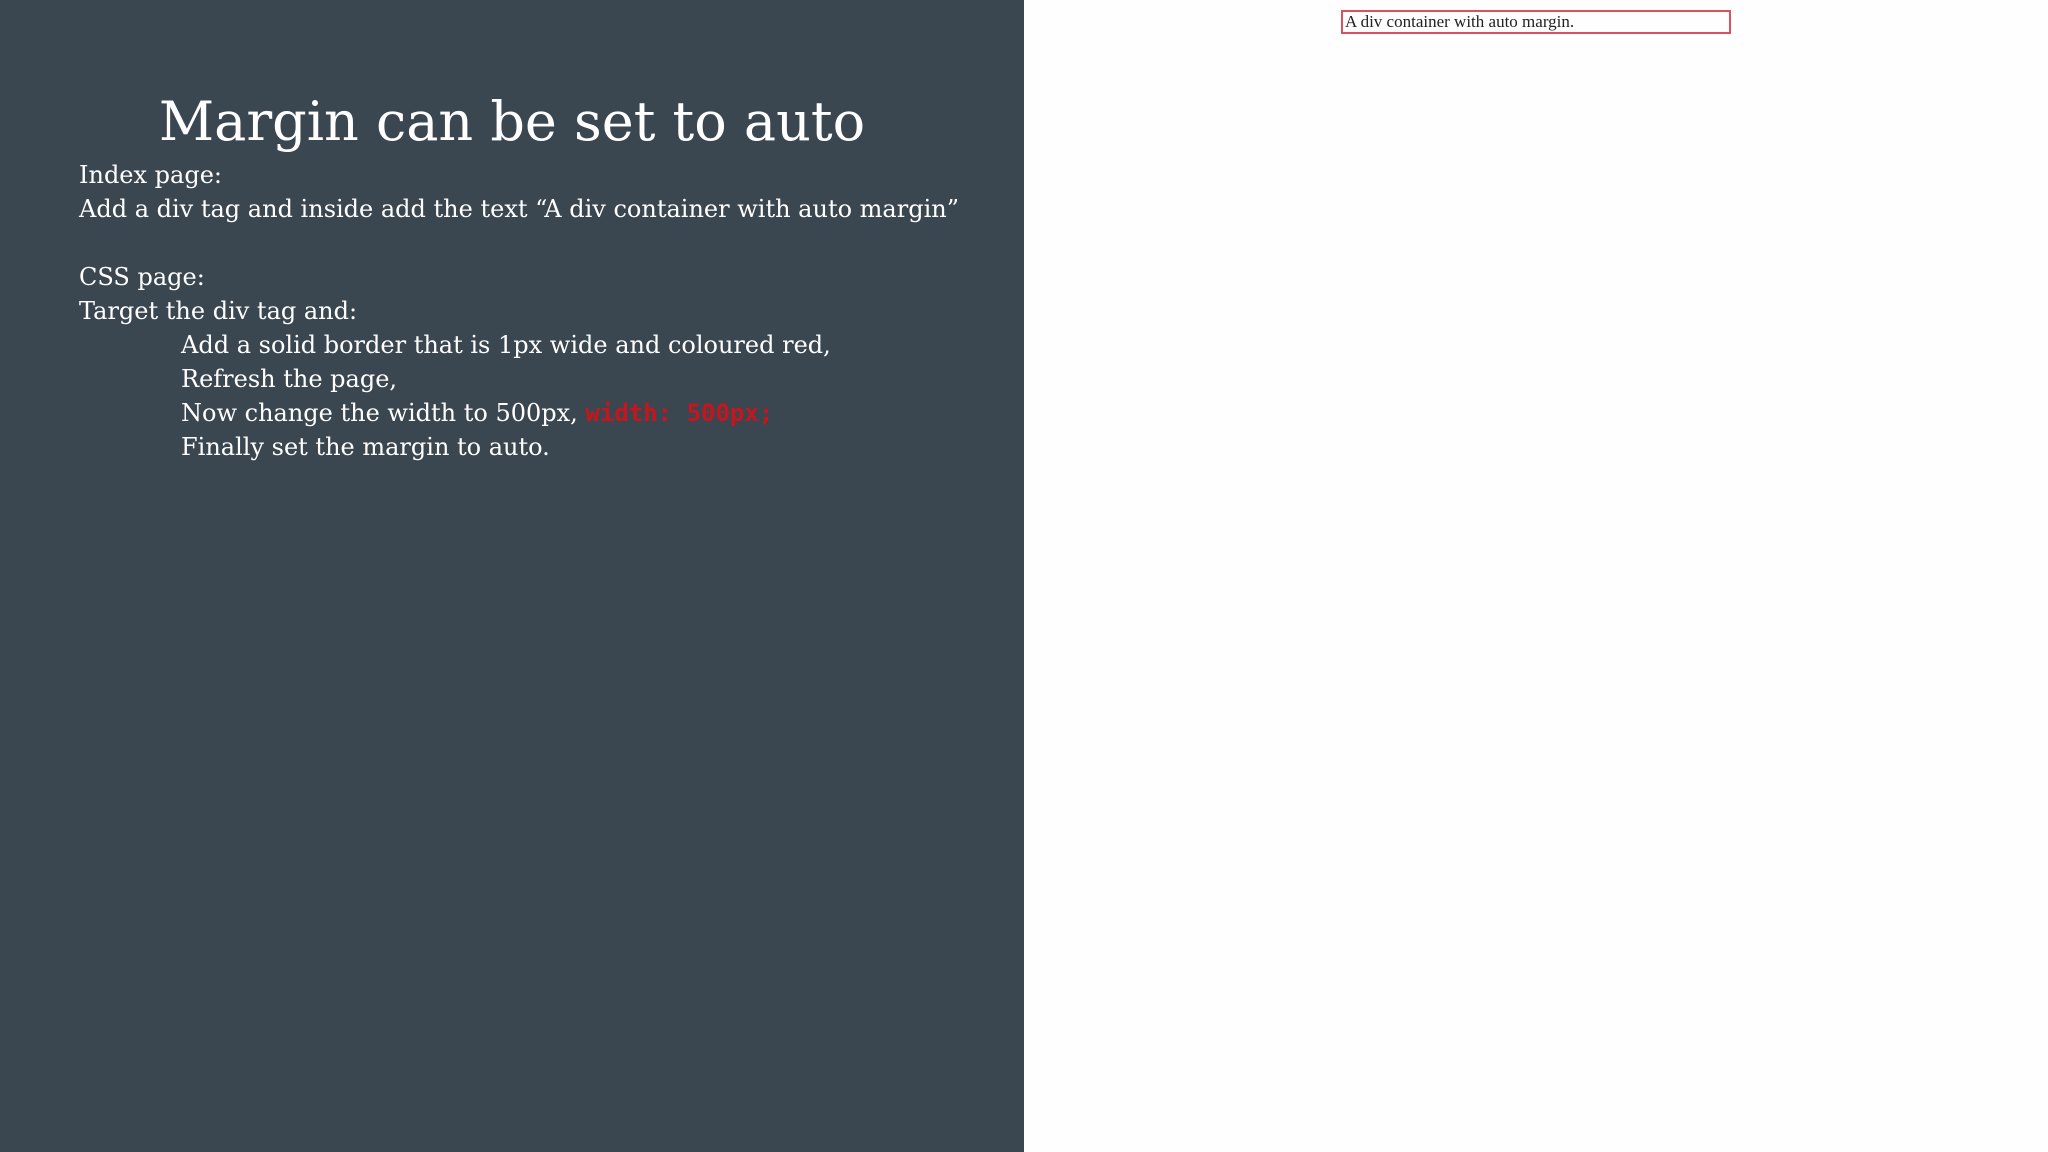  I want to click on demo-div-container: A div container with auto margin., so click(1536, 22).